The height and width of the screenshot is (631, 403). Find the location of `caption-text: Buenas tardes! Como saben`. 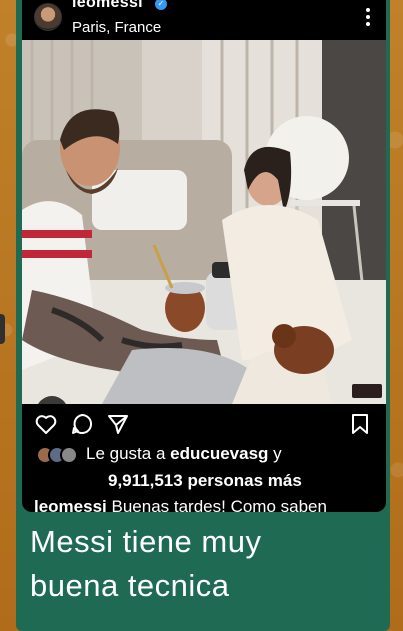

caption-text: Buenas tardes! Como saben is located at coordinates (219, 504).